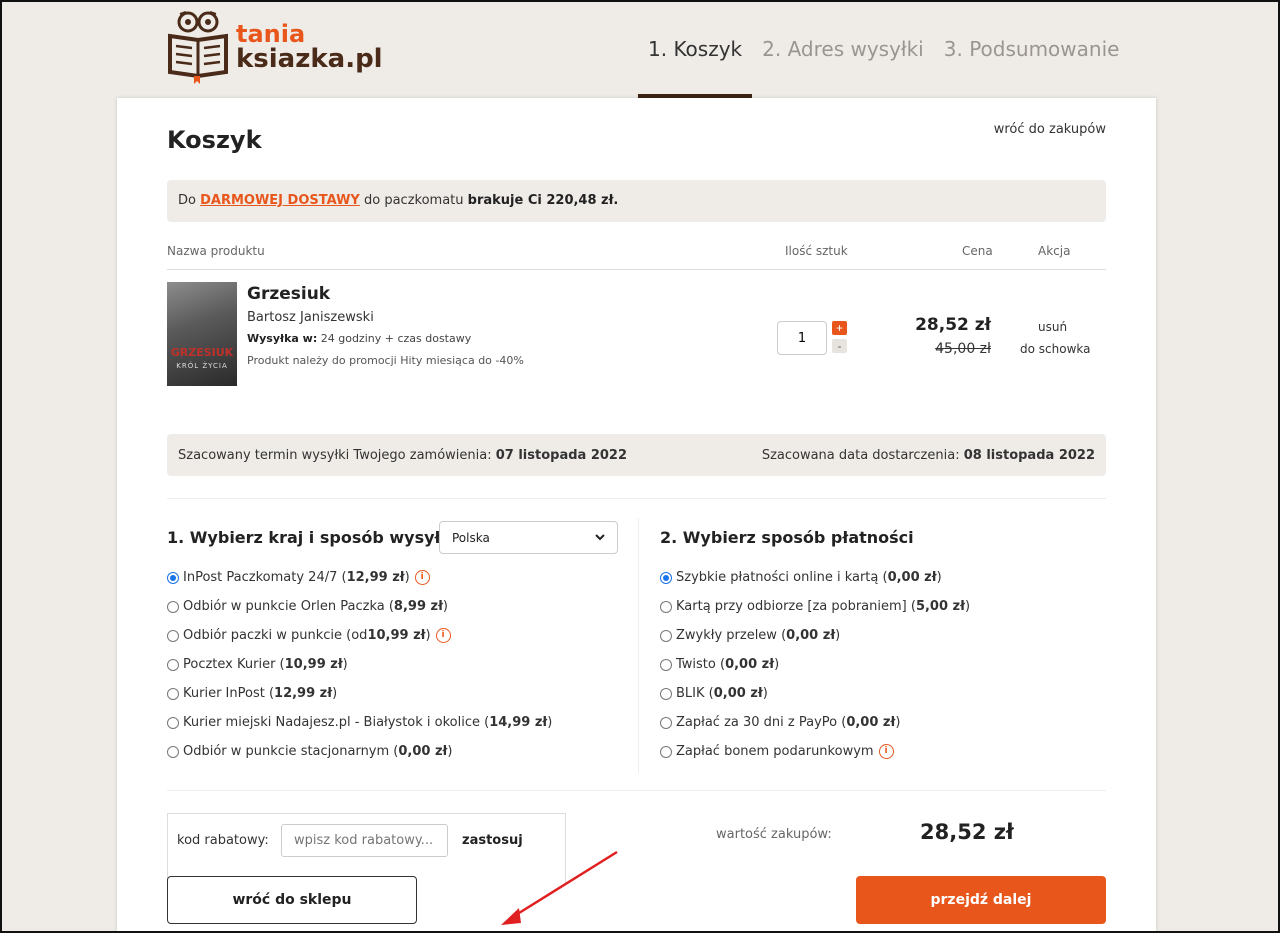 This screenshot has height=933, width=1280. I want to click on shipping-time-label: Wysyłka w:, so click(282, 338).